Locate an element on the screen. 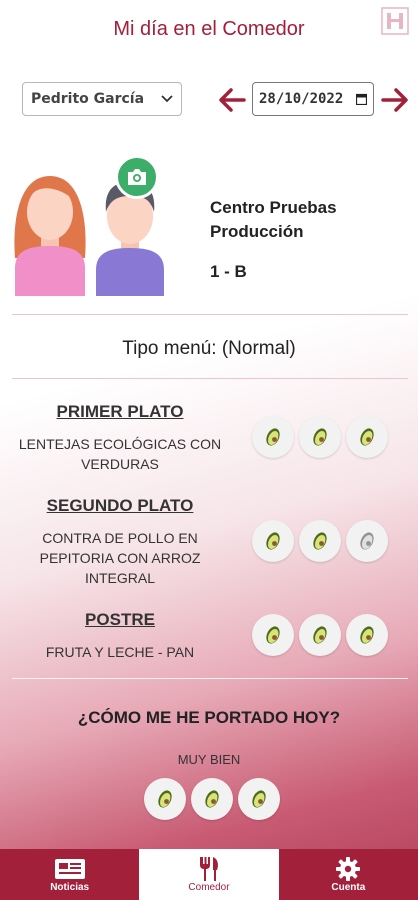  nav-item-comedor: Comedor is located at coordinates (209, 874).